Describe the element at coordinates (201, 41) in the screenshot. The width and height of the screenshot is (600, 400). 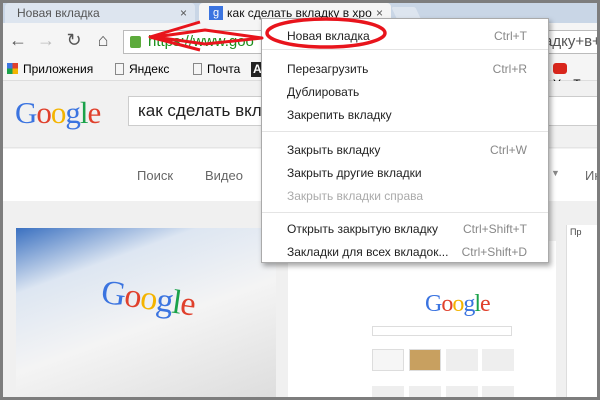
I see `url-text: https://www.goo` at that location.